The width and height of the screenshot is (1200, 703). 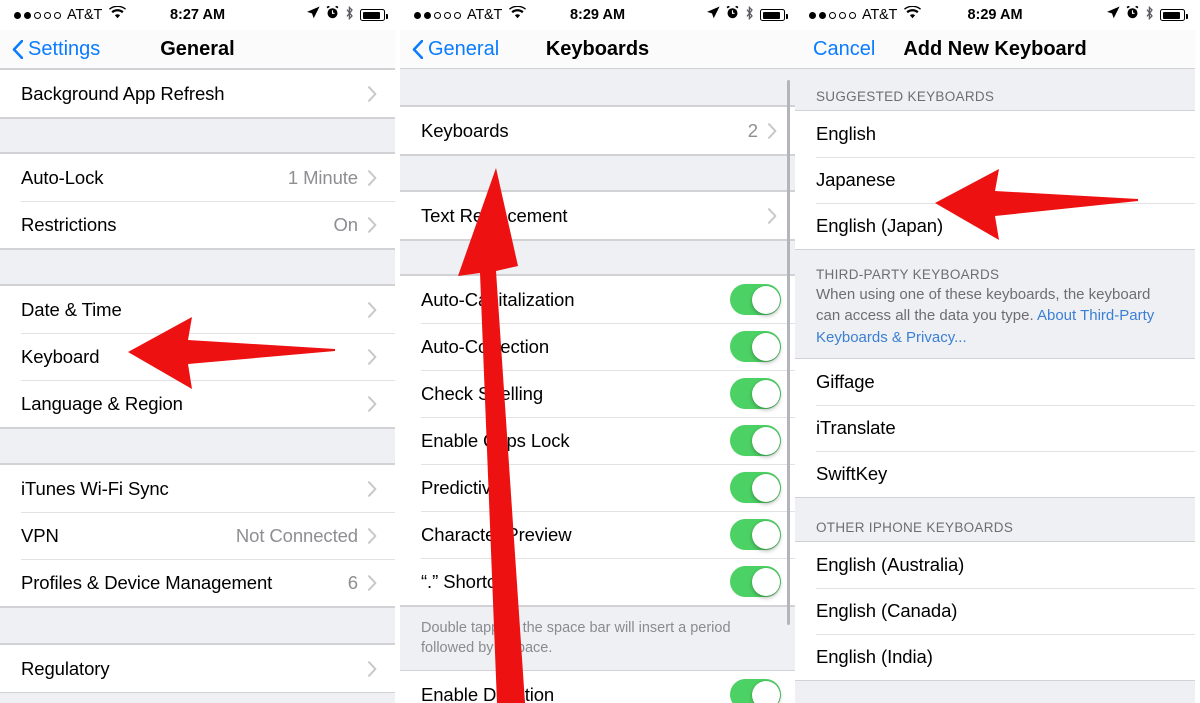 I want to click on row-value: 6, so click(x=352, y=582).